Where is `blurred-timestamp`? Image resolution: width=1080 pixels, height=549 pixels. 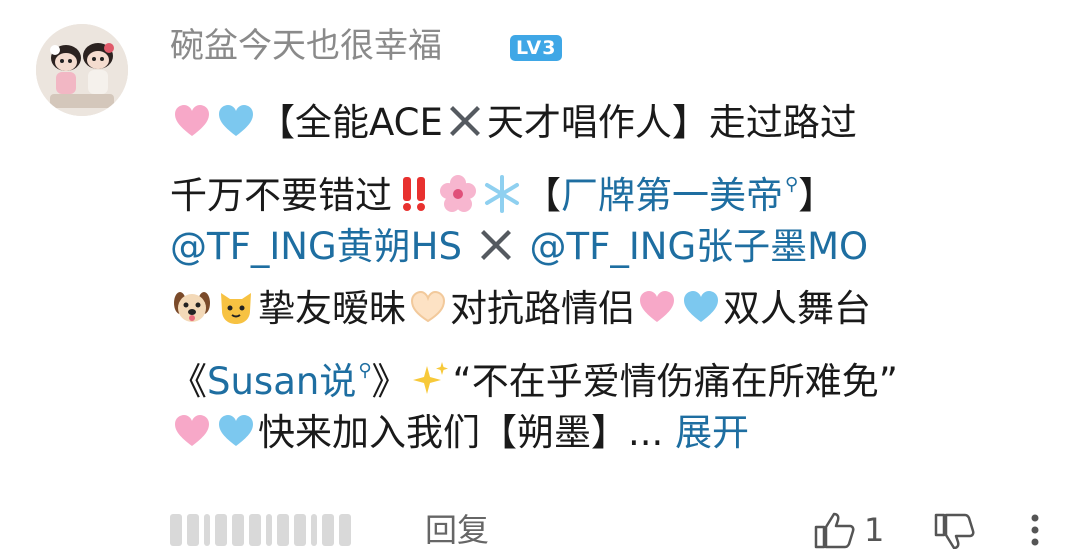 blurred-timestamp is located at coordinates (260, 529).